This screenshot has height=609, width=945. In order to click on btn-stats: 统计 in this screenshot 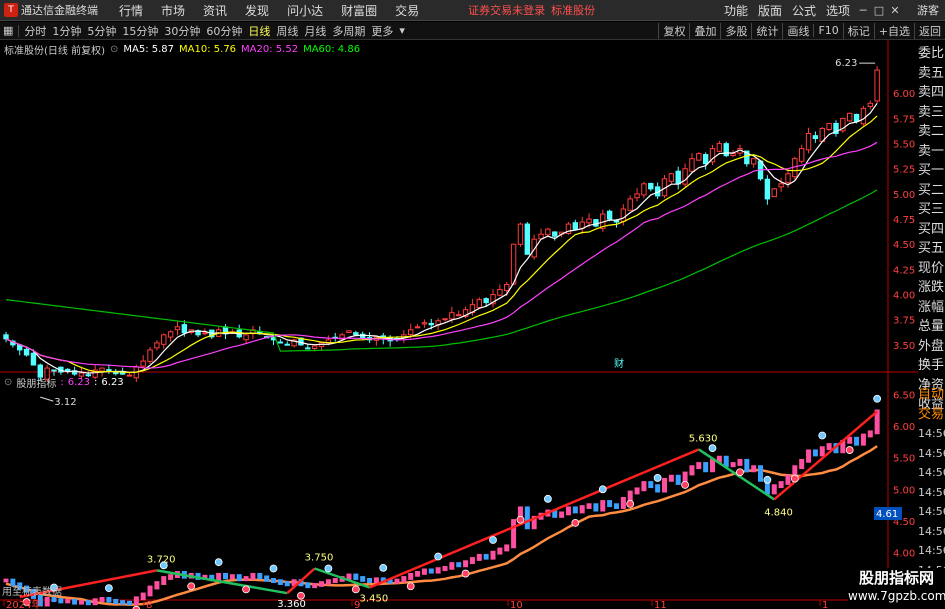, I will do `click(766, 30)`.